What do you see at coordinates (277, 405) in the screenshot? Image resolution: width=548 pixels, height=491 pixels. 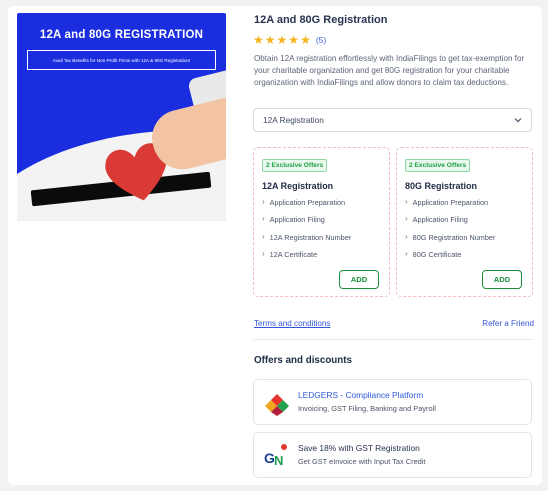 I see `ledgers-logo-icon` at bounding box center [277, 405].